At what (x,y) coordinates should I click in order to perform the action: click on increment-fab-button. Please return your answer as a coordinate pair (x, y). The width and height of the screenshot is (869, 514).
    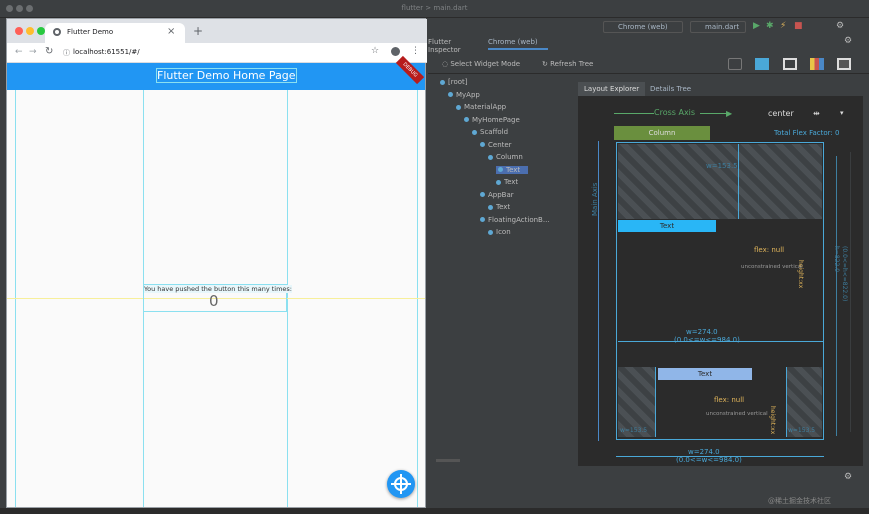
    Looking at the image, I should click on (401, 484).